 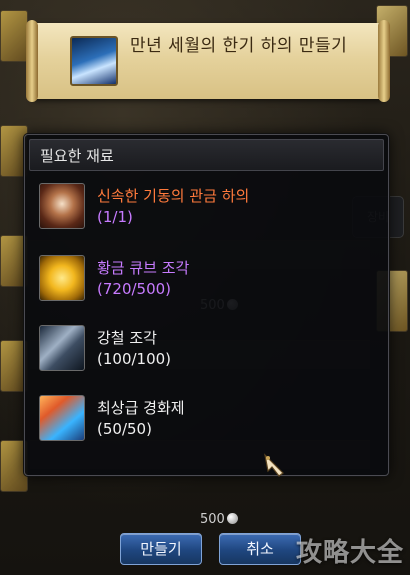 What do you see at coordinates (349, 553) in the screenshot?
I see `watermark: 攻略大全` at bounding box center [349, 553].